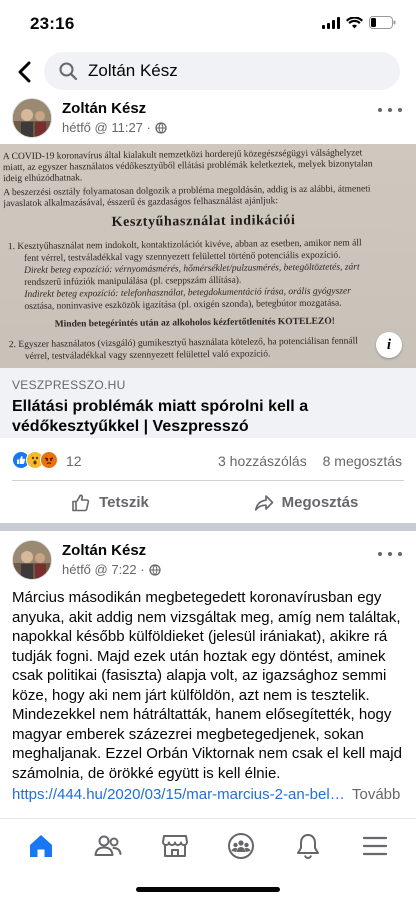 This screenshot has width=416, height=900. Describe the element at coordinates (68, 71) in the screenshot. I see `search-icon` at that location.